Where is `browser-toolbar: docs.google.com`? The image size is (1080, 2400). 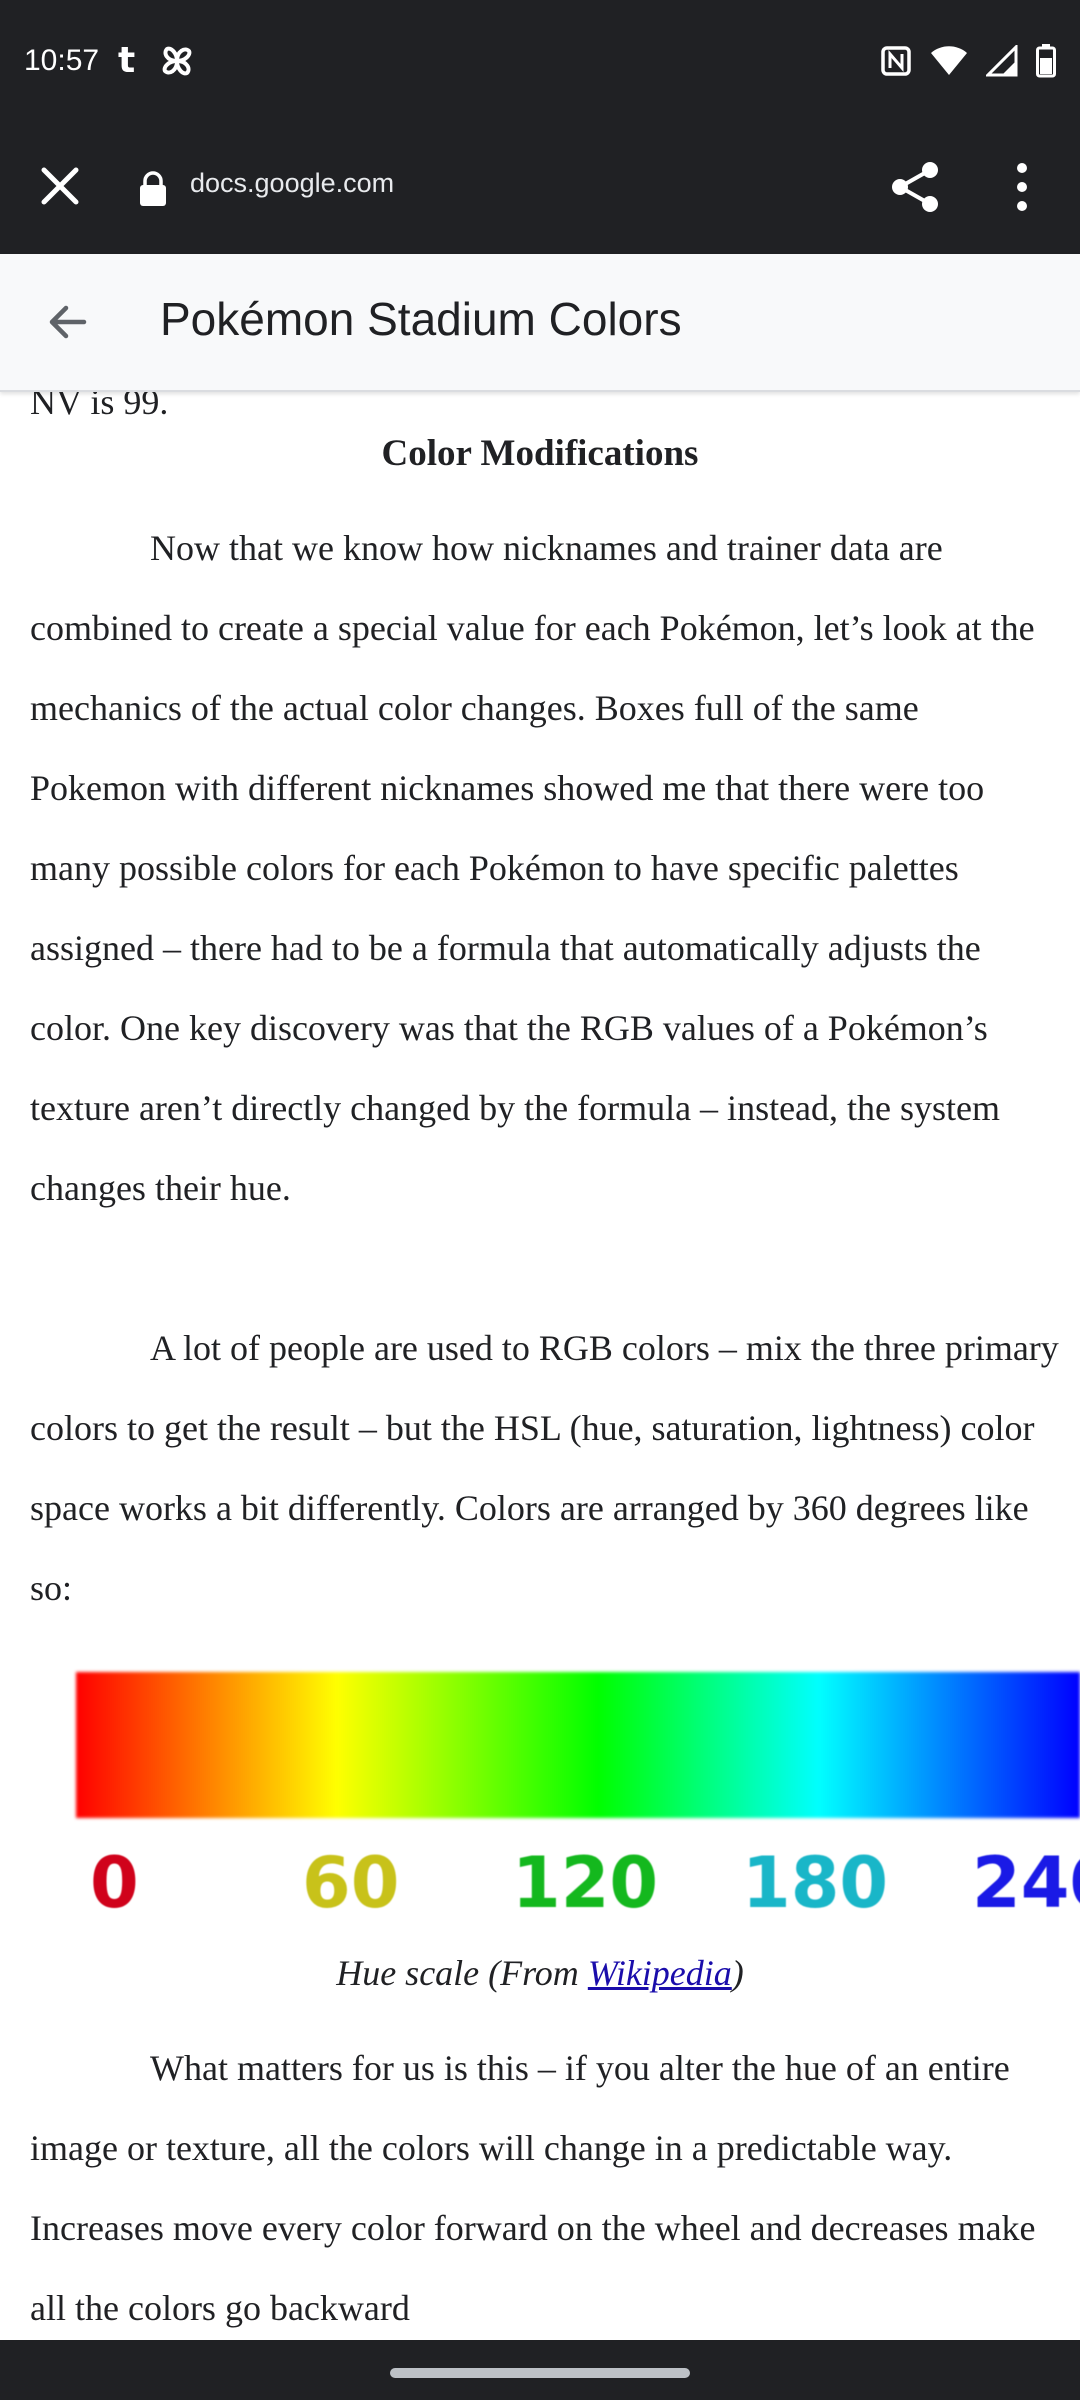
browser-toolbar: docs.google.com is located at coordinates (540, 191).